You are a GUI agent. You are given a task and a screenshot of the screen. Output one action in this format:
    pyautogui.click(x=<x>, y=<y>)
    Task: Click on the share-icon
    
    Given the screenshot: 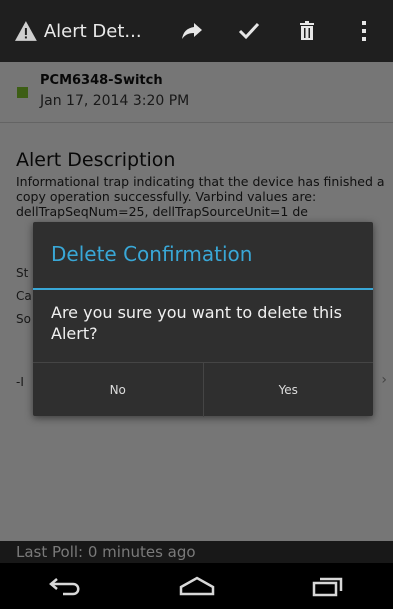 What is the action you would take?
    pyautogui.click(x=191, y=31)
    